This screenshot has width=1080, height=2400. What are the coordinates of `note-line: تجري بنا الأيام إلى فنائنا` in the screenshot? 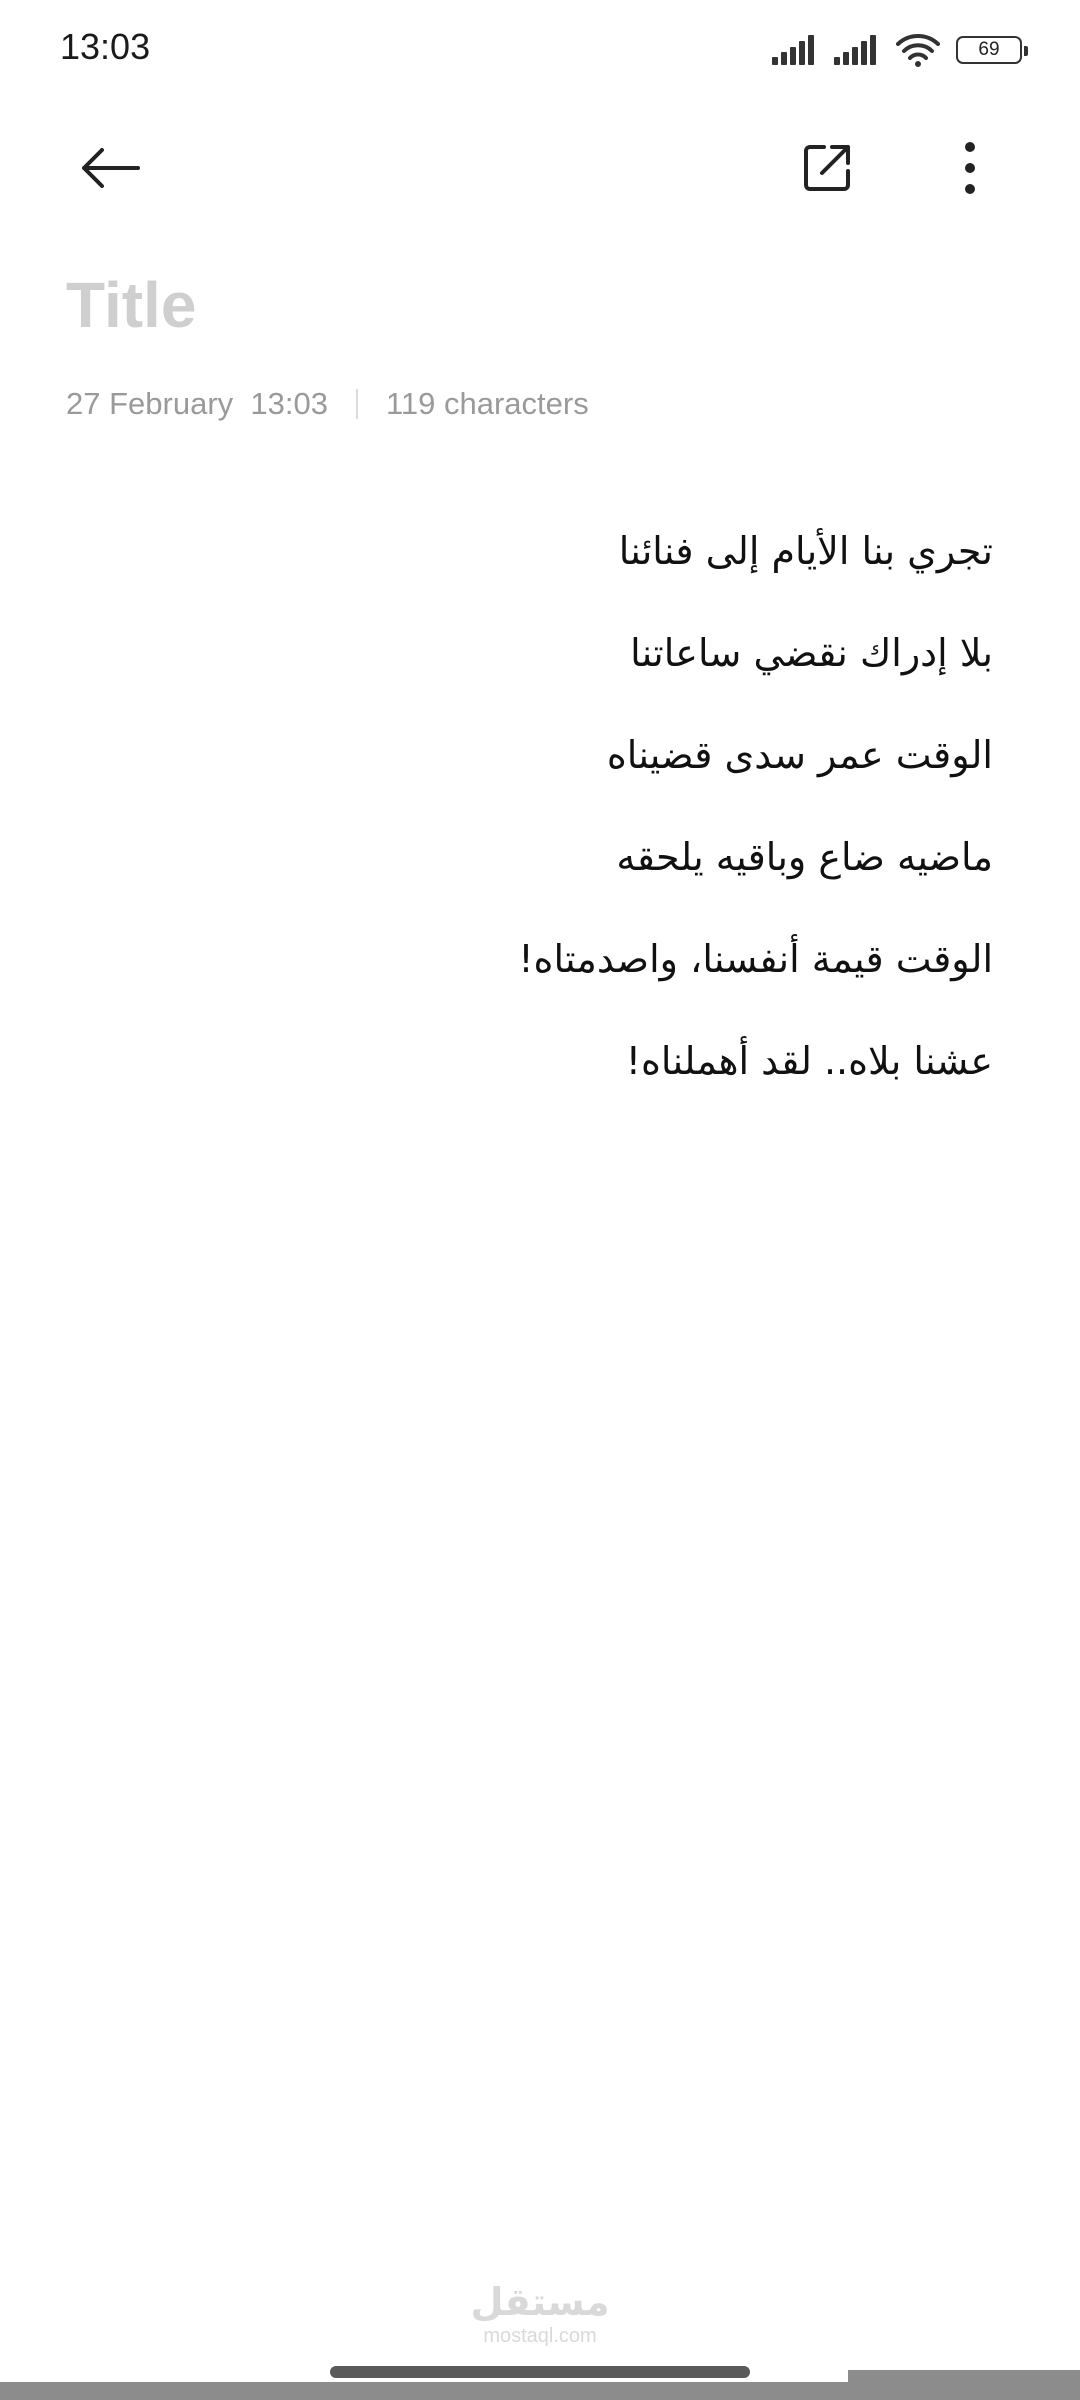 It's located at (805, 551).